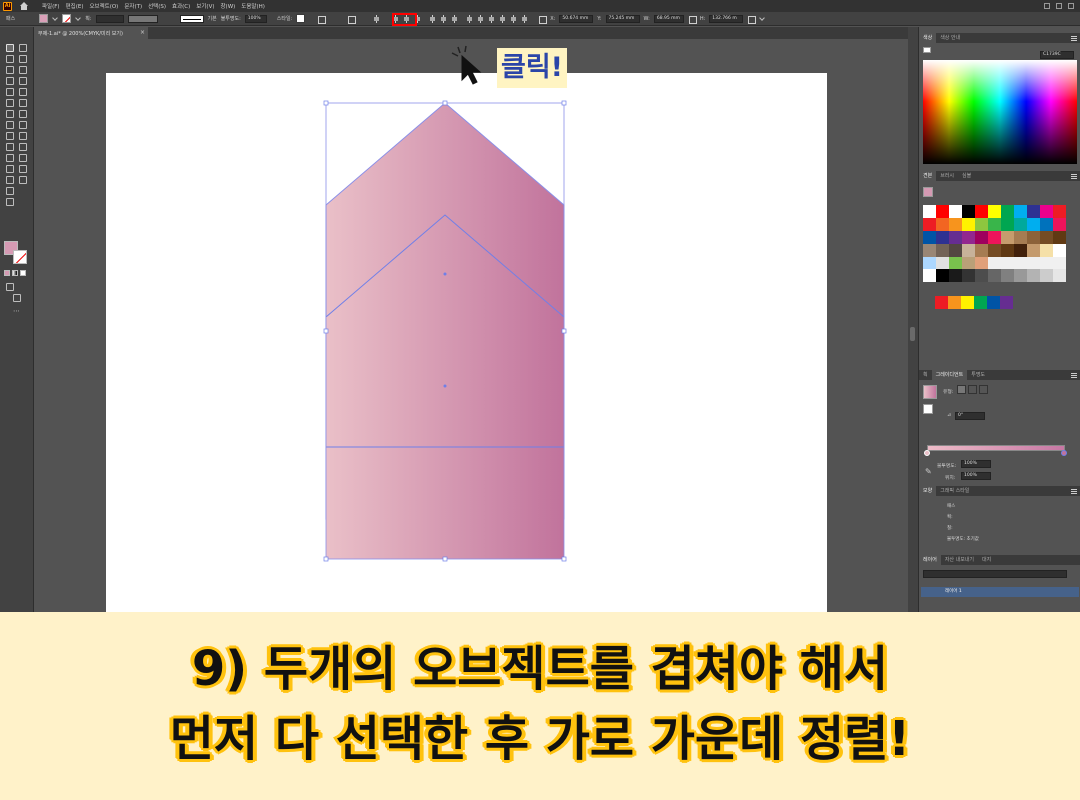 The width and height of the screenshot is (1080, 800). Describe the element at coordinates (22, 135) in the screenshot. I see `perspective-grid-tool-icon` at that location.